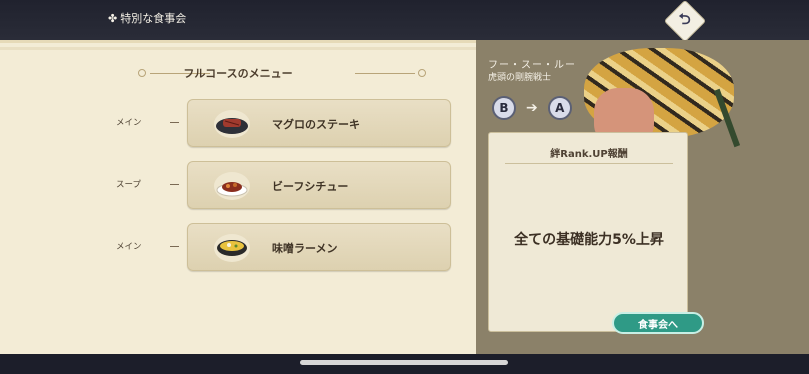  What do you see at coordinates (404, 362) in the screenshot?
I see `home-indicator` at bounding box center [404, 362].